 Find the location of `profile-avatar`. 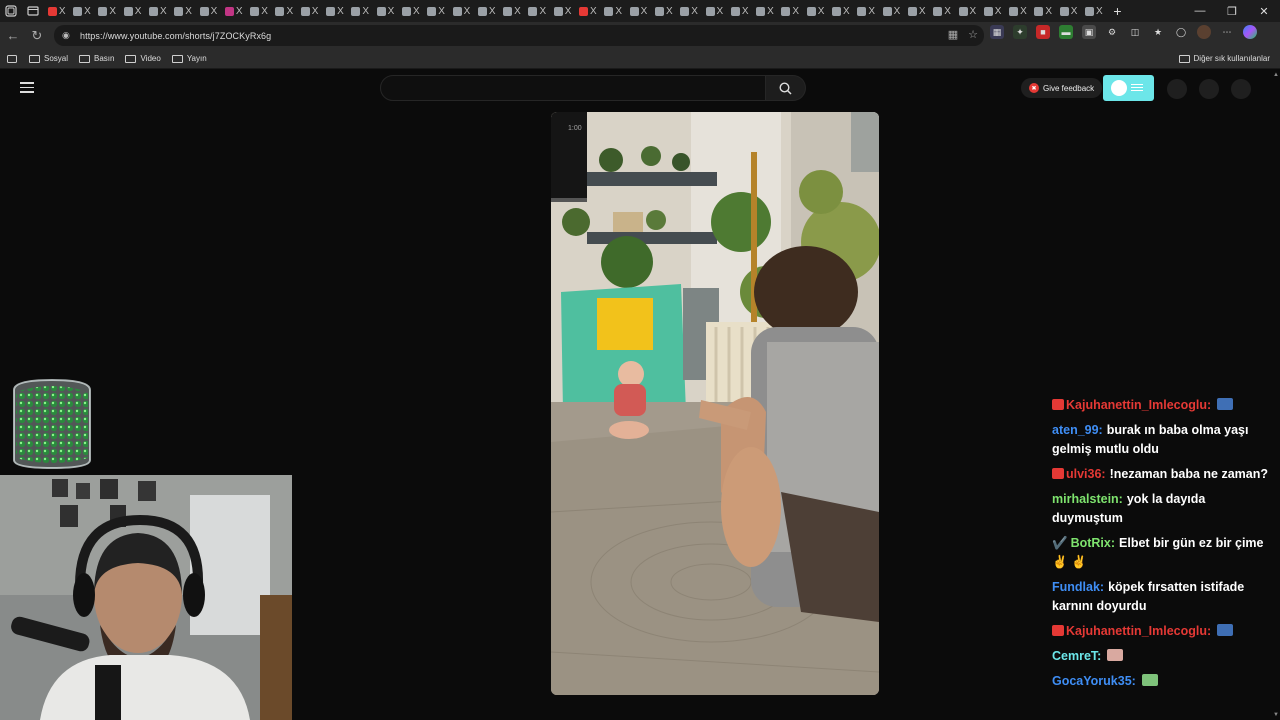

profile-avatar is located at coordinates (1204, 32).